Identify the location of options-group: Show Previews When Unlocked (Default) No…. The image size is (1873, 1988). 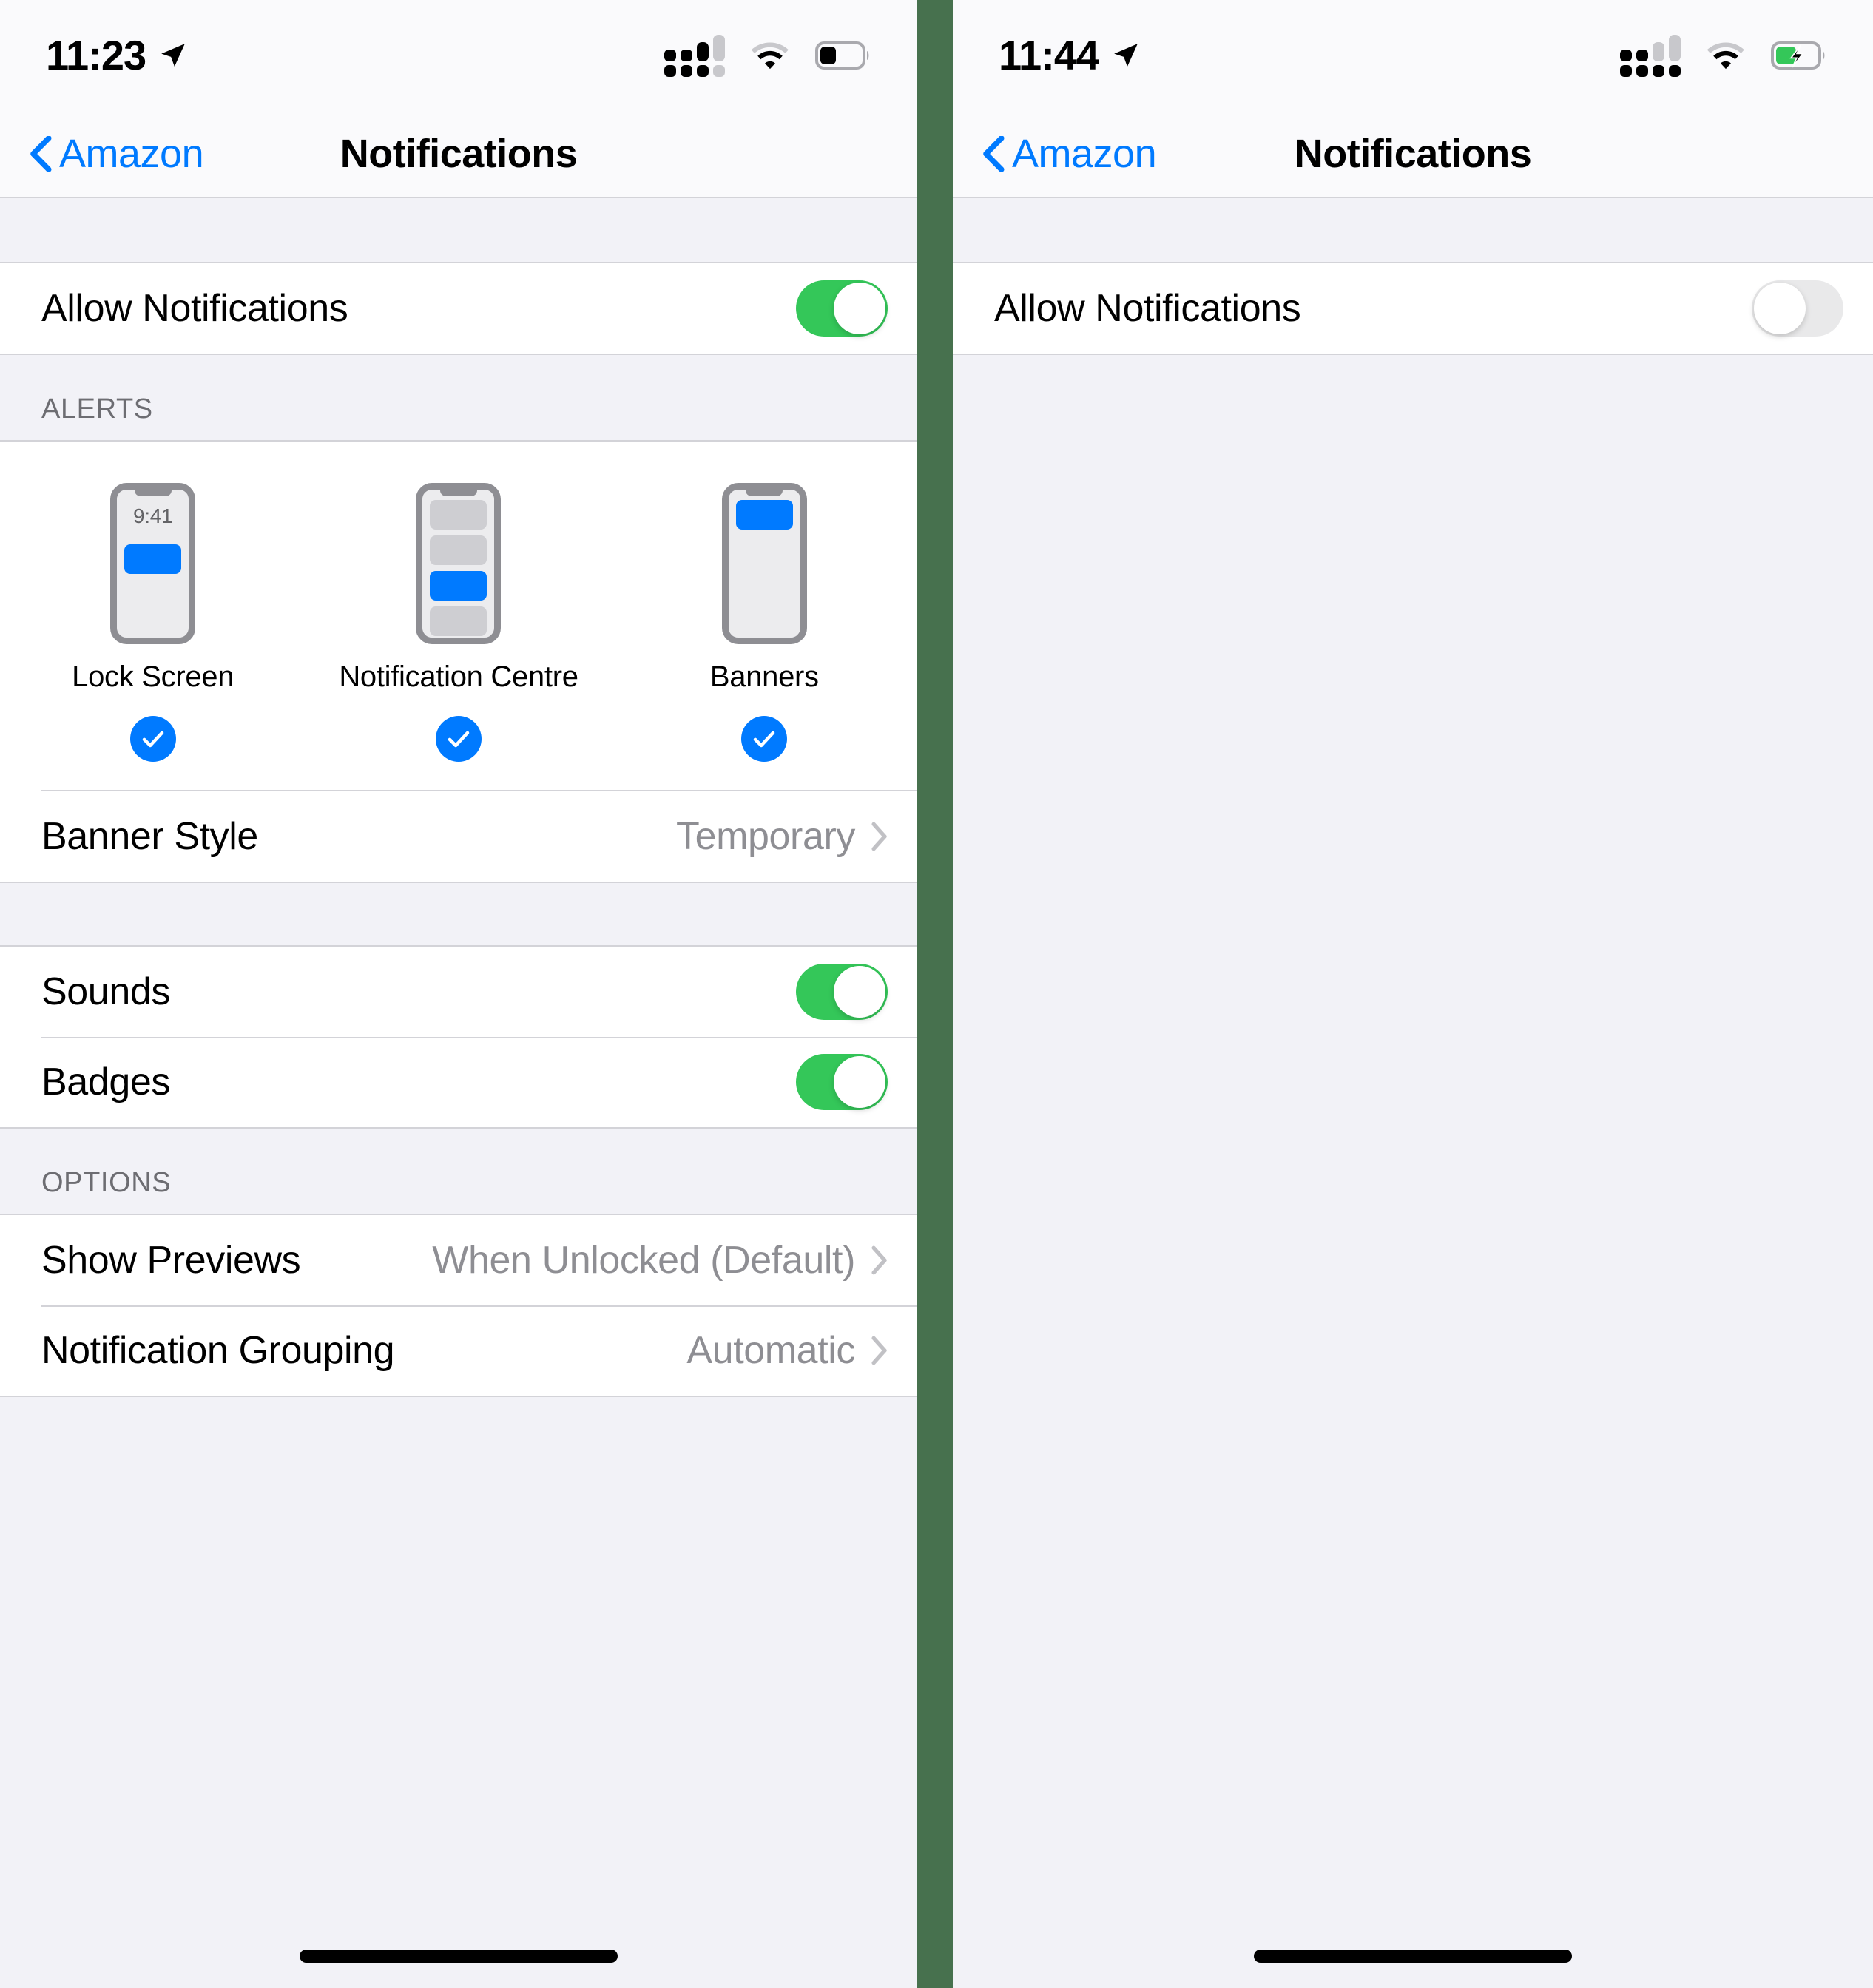
(458, 1306).